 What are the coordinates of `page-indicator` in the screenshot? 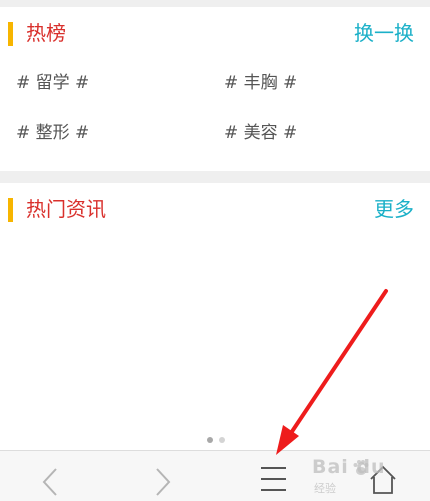 It's located at (219, 441).